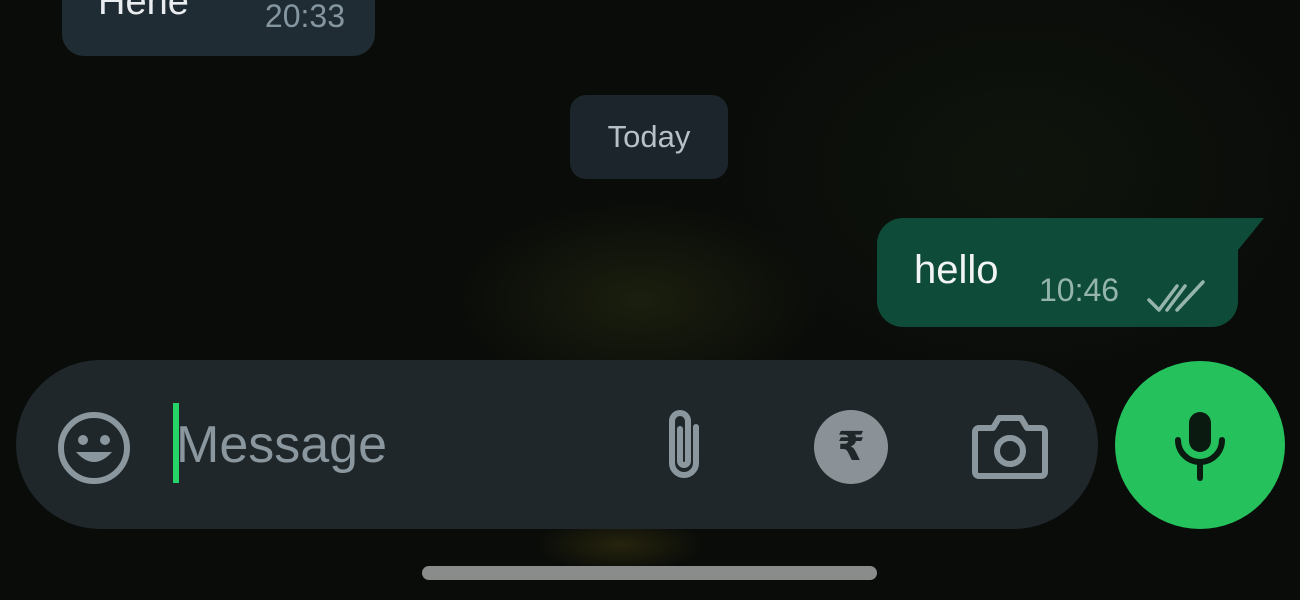 The width and height of the screenshot is (1300, 600). I want to click on outgoing-message-bubble: hello 10:46, so click(1070, 272).